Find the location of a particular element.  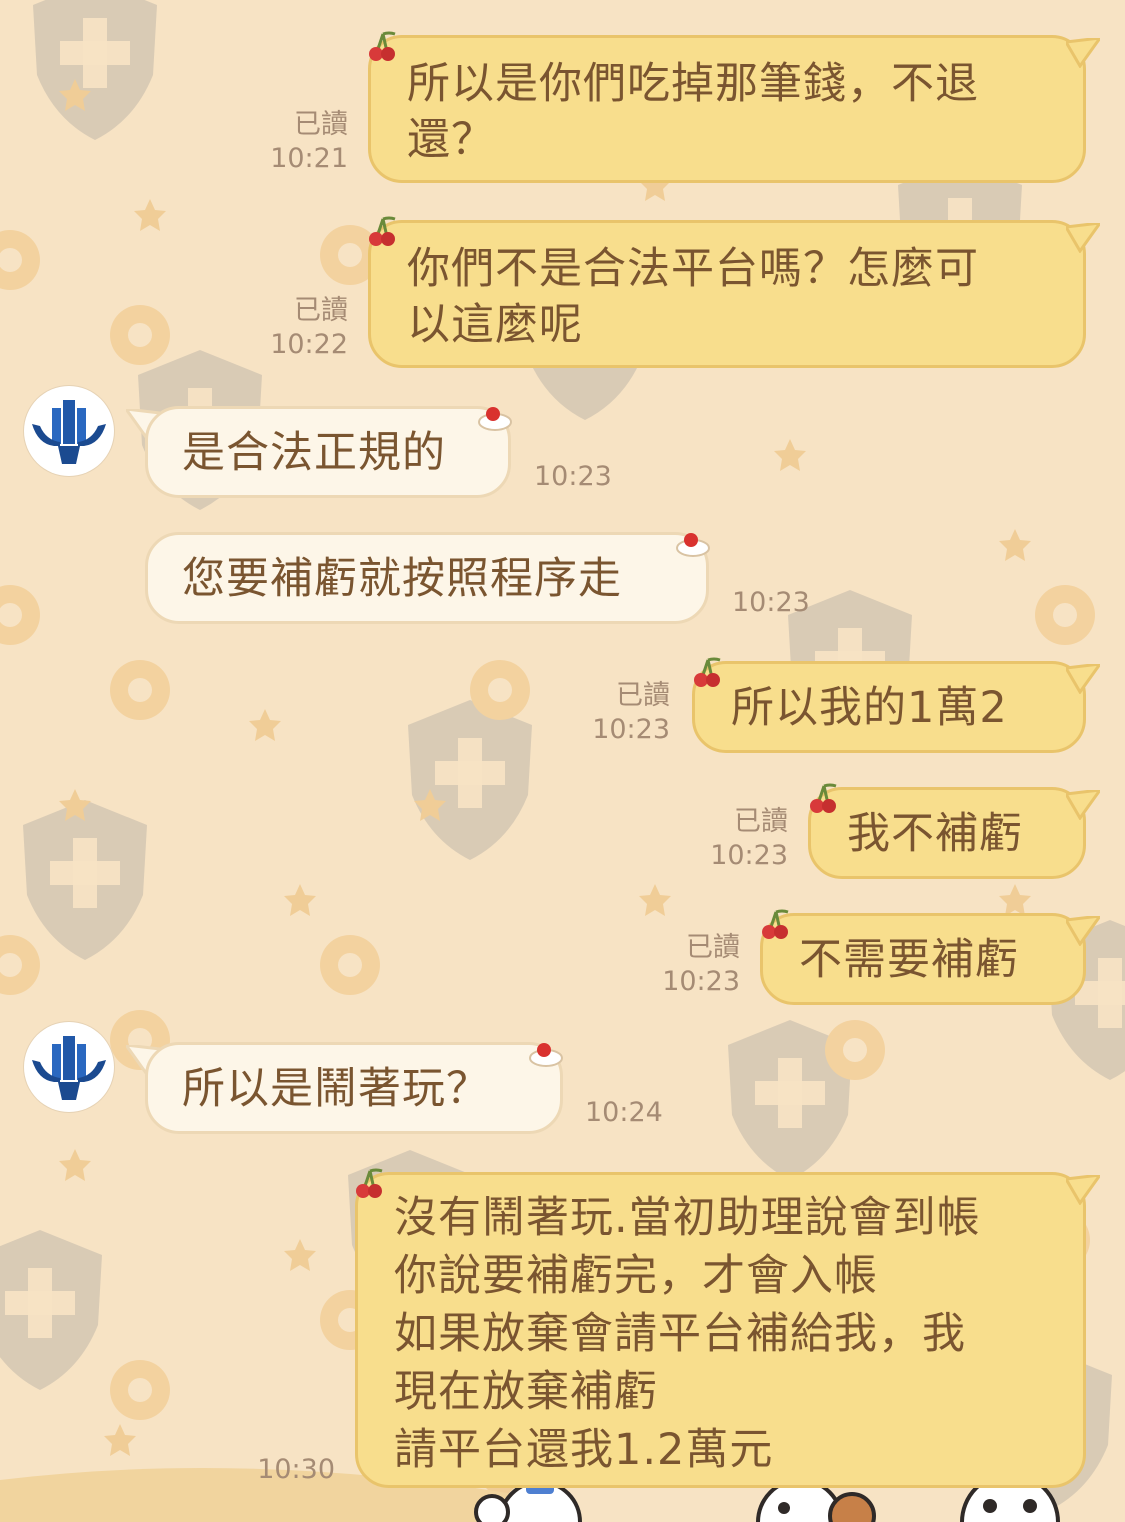

contact-message-bubble: 所以是鬧著玩？ is located at coordinates (354, 1088).